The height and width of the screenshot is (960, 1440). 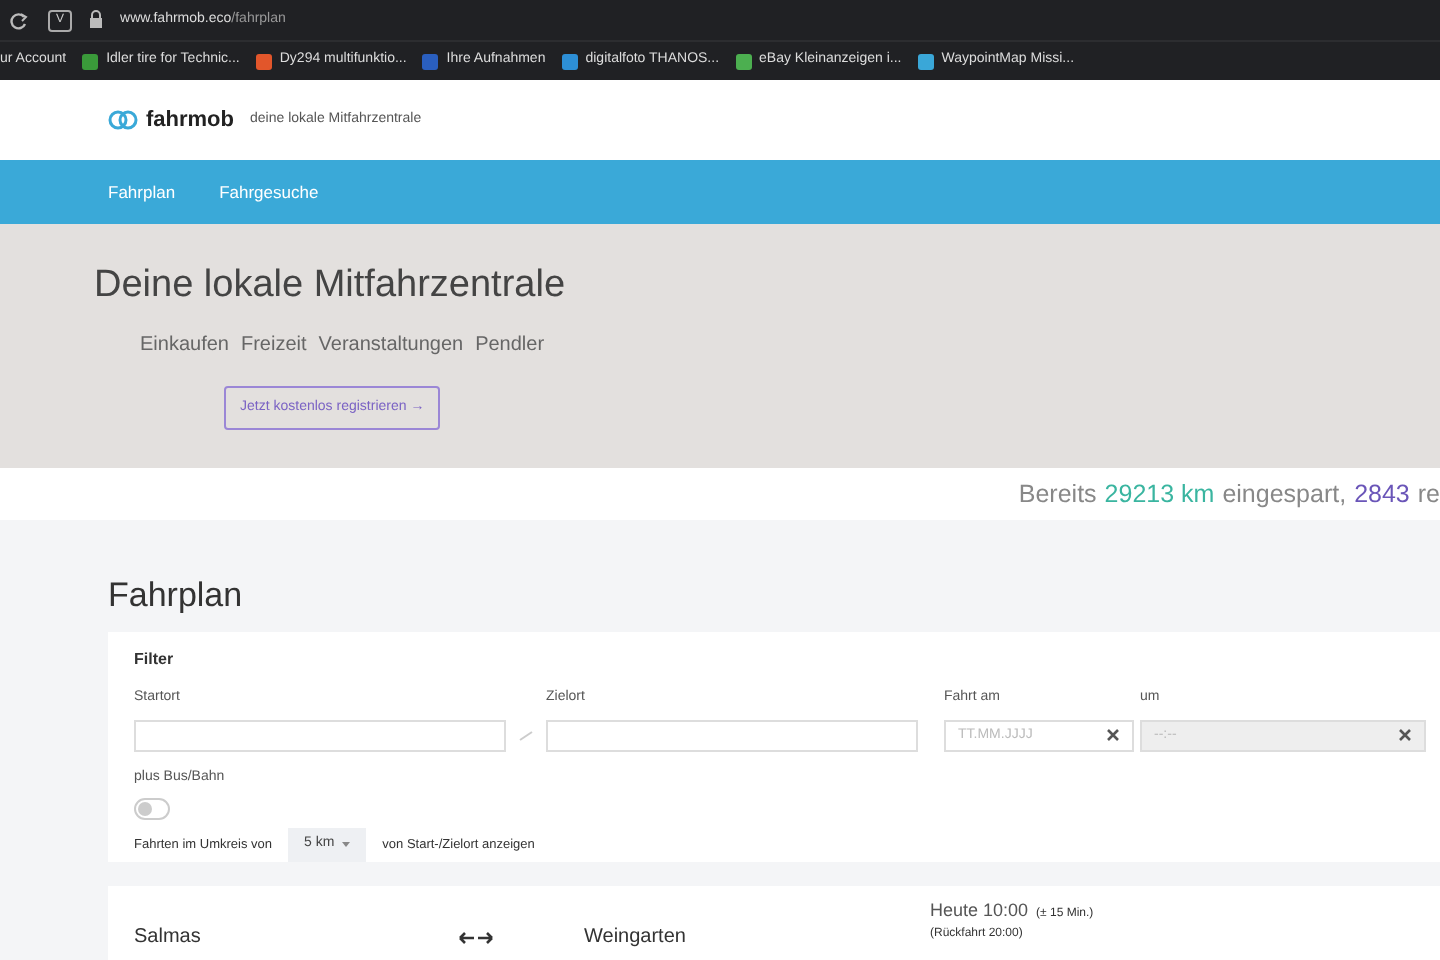 What do you see at coordinates (391, 344) in the screenshot?
I see `hero-tag: Veranstaltungen` at bounding box center [391, 344].